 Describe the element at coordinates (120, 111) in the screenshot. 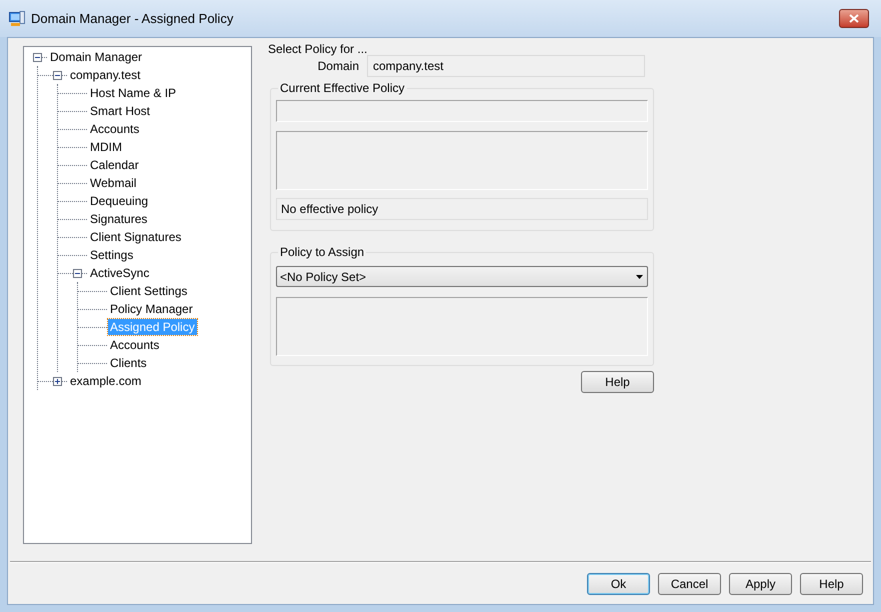

I see `tree-item: Smart Host` at that location.